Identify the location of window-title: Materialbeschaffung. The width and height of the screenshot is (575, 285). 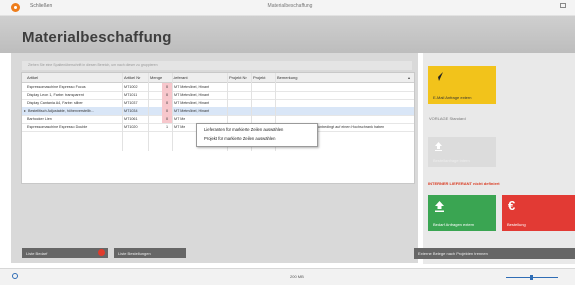
(290, 6).